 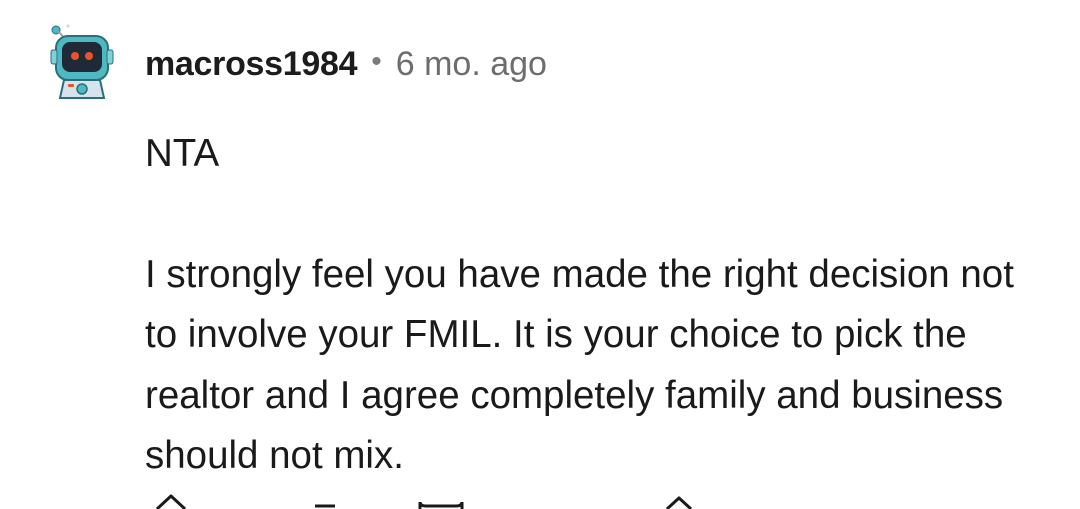 I want to click on upvote-icon, so click(x=171, y=501).